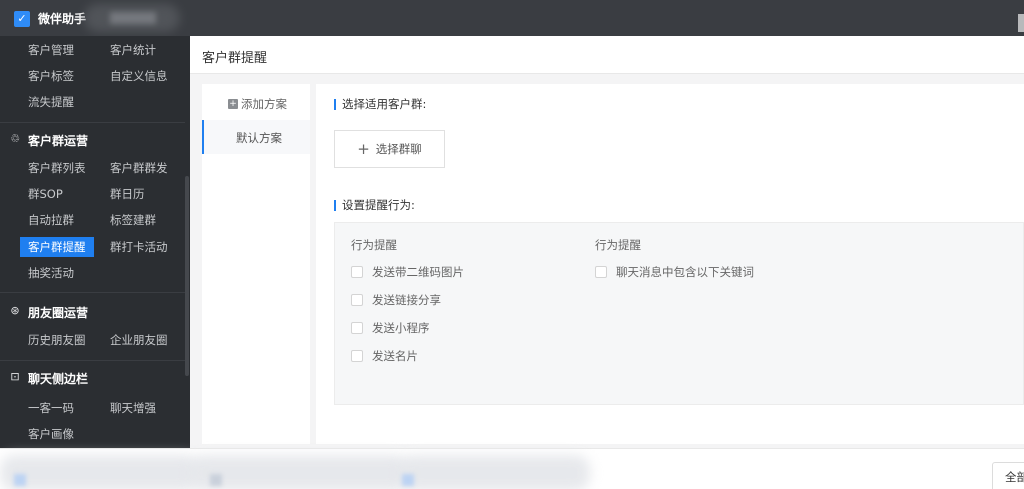 The height and width of the screenshot is (489, 1024). I want to click on checkbox-send-link: 发送链接分享, so click(396, 300).